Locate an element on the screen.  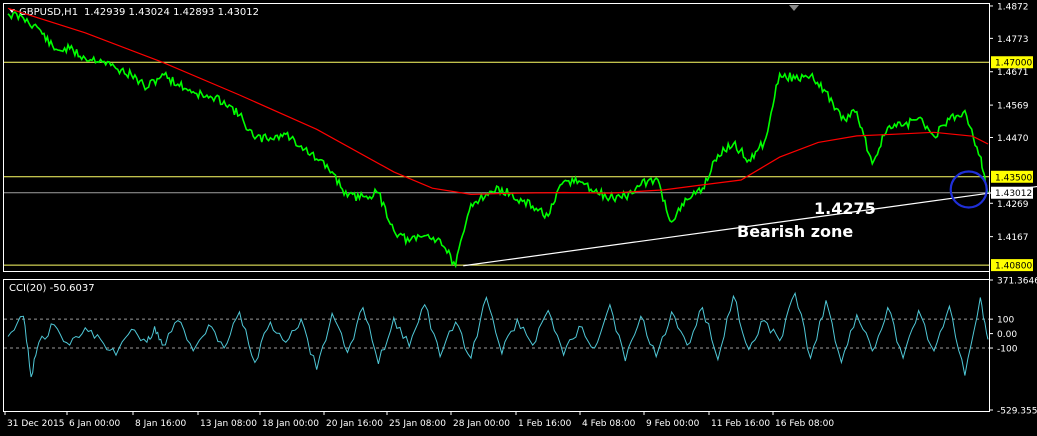
price-tick-label: 1.4872 is located at coordinates (1013, 7).